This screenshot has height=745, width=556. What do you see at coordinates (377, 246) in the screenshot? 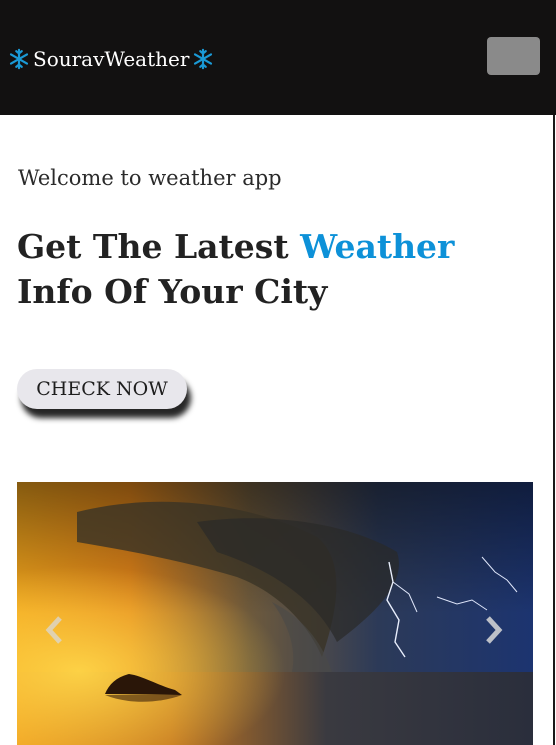
I see `headline-accent: Weather` at bounding box center [377, 246].